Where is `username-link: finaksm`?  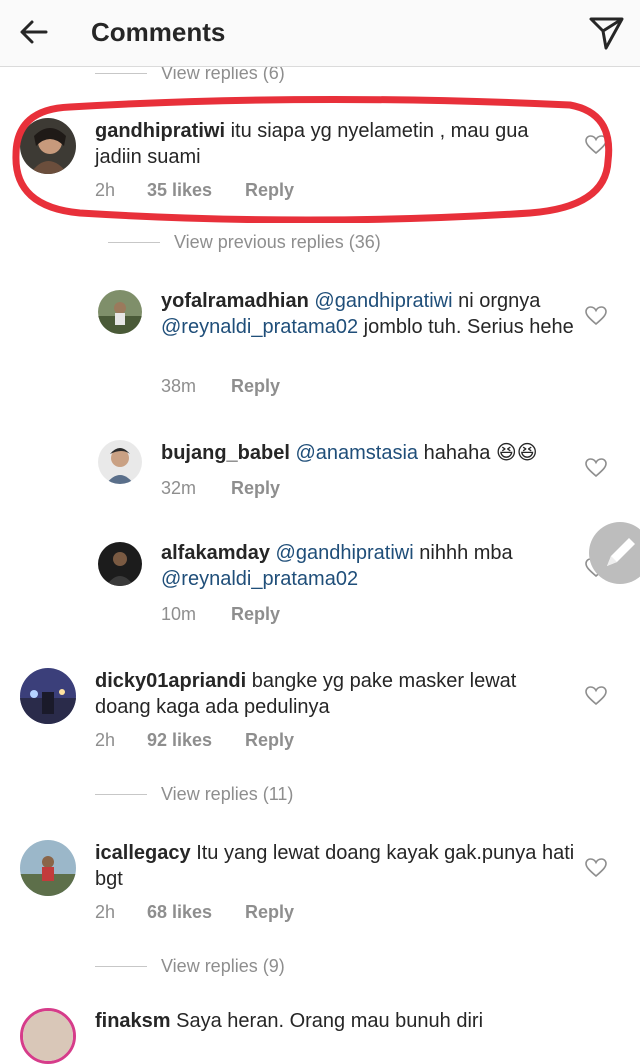
username-link: finaksm is located at coordinates (133, 1021).